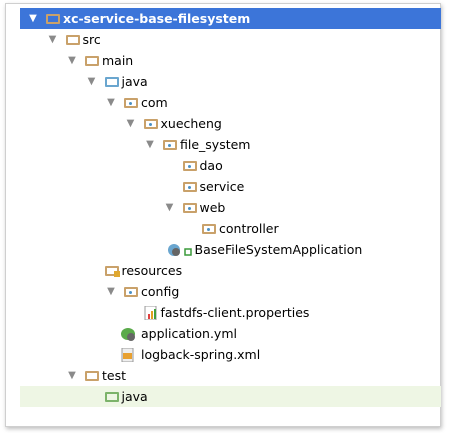 The width and height of the screenshot is (451, 433). I want to click on tree-item-label: fastdfs-client.properties, so click(235, 312).